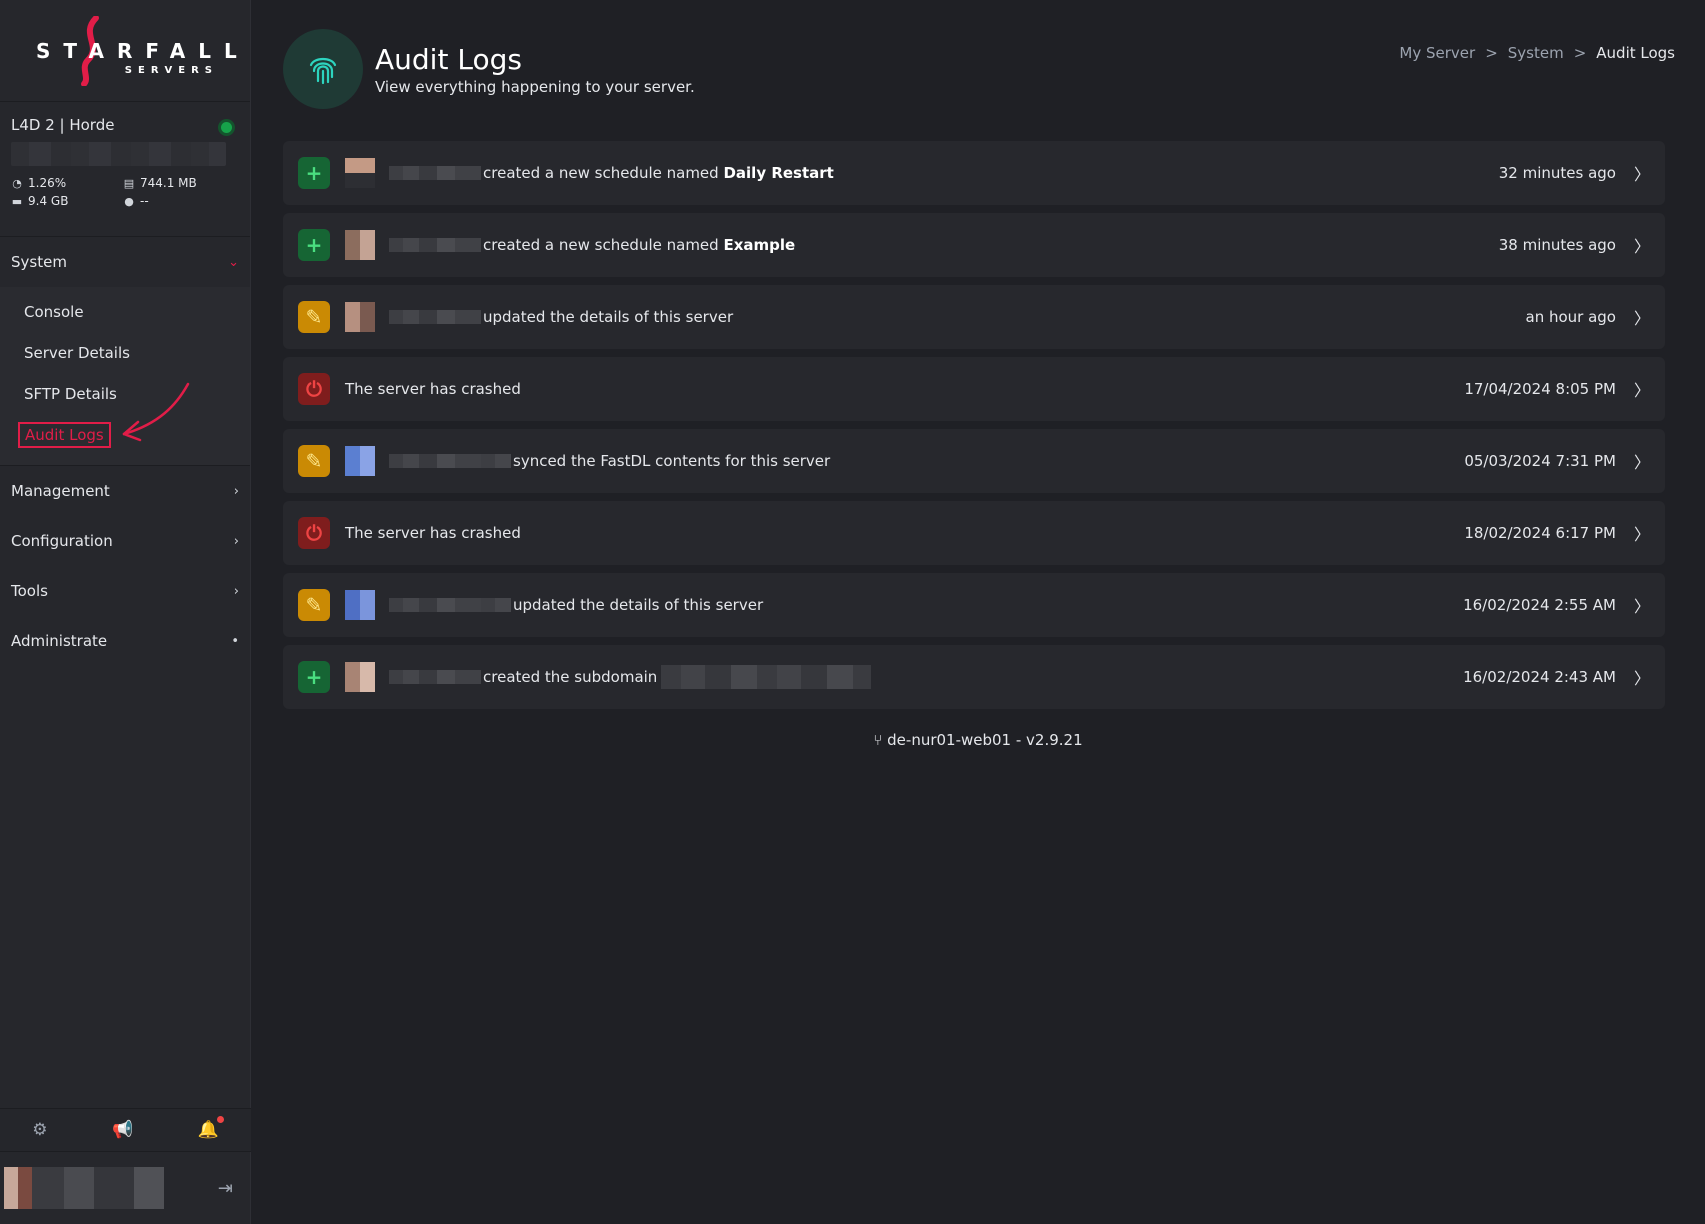  What do you see at coordinates (129, 201) in the screenshot?
I see `user-icon: ●` at bounding box center [129, 201].